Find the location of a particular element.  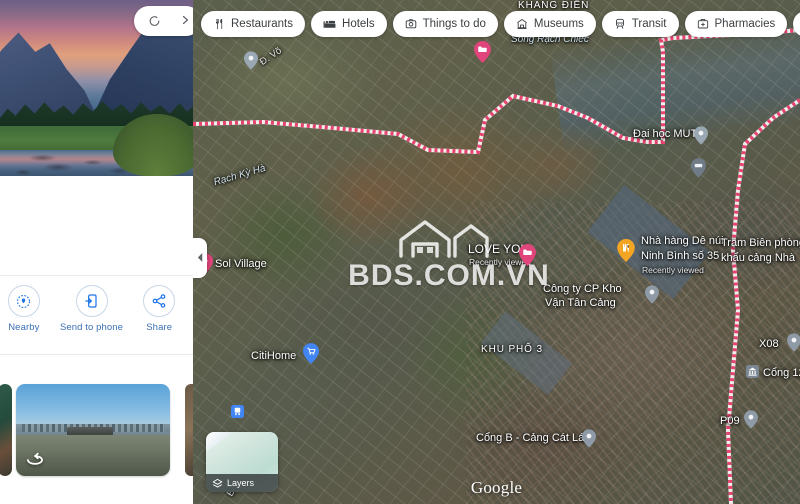

pegman-360-icon is located at coordinates (35, 458).